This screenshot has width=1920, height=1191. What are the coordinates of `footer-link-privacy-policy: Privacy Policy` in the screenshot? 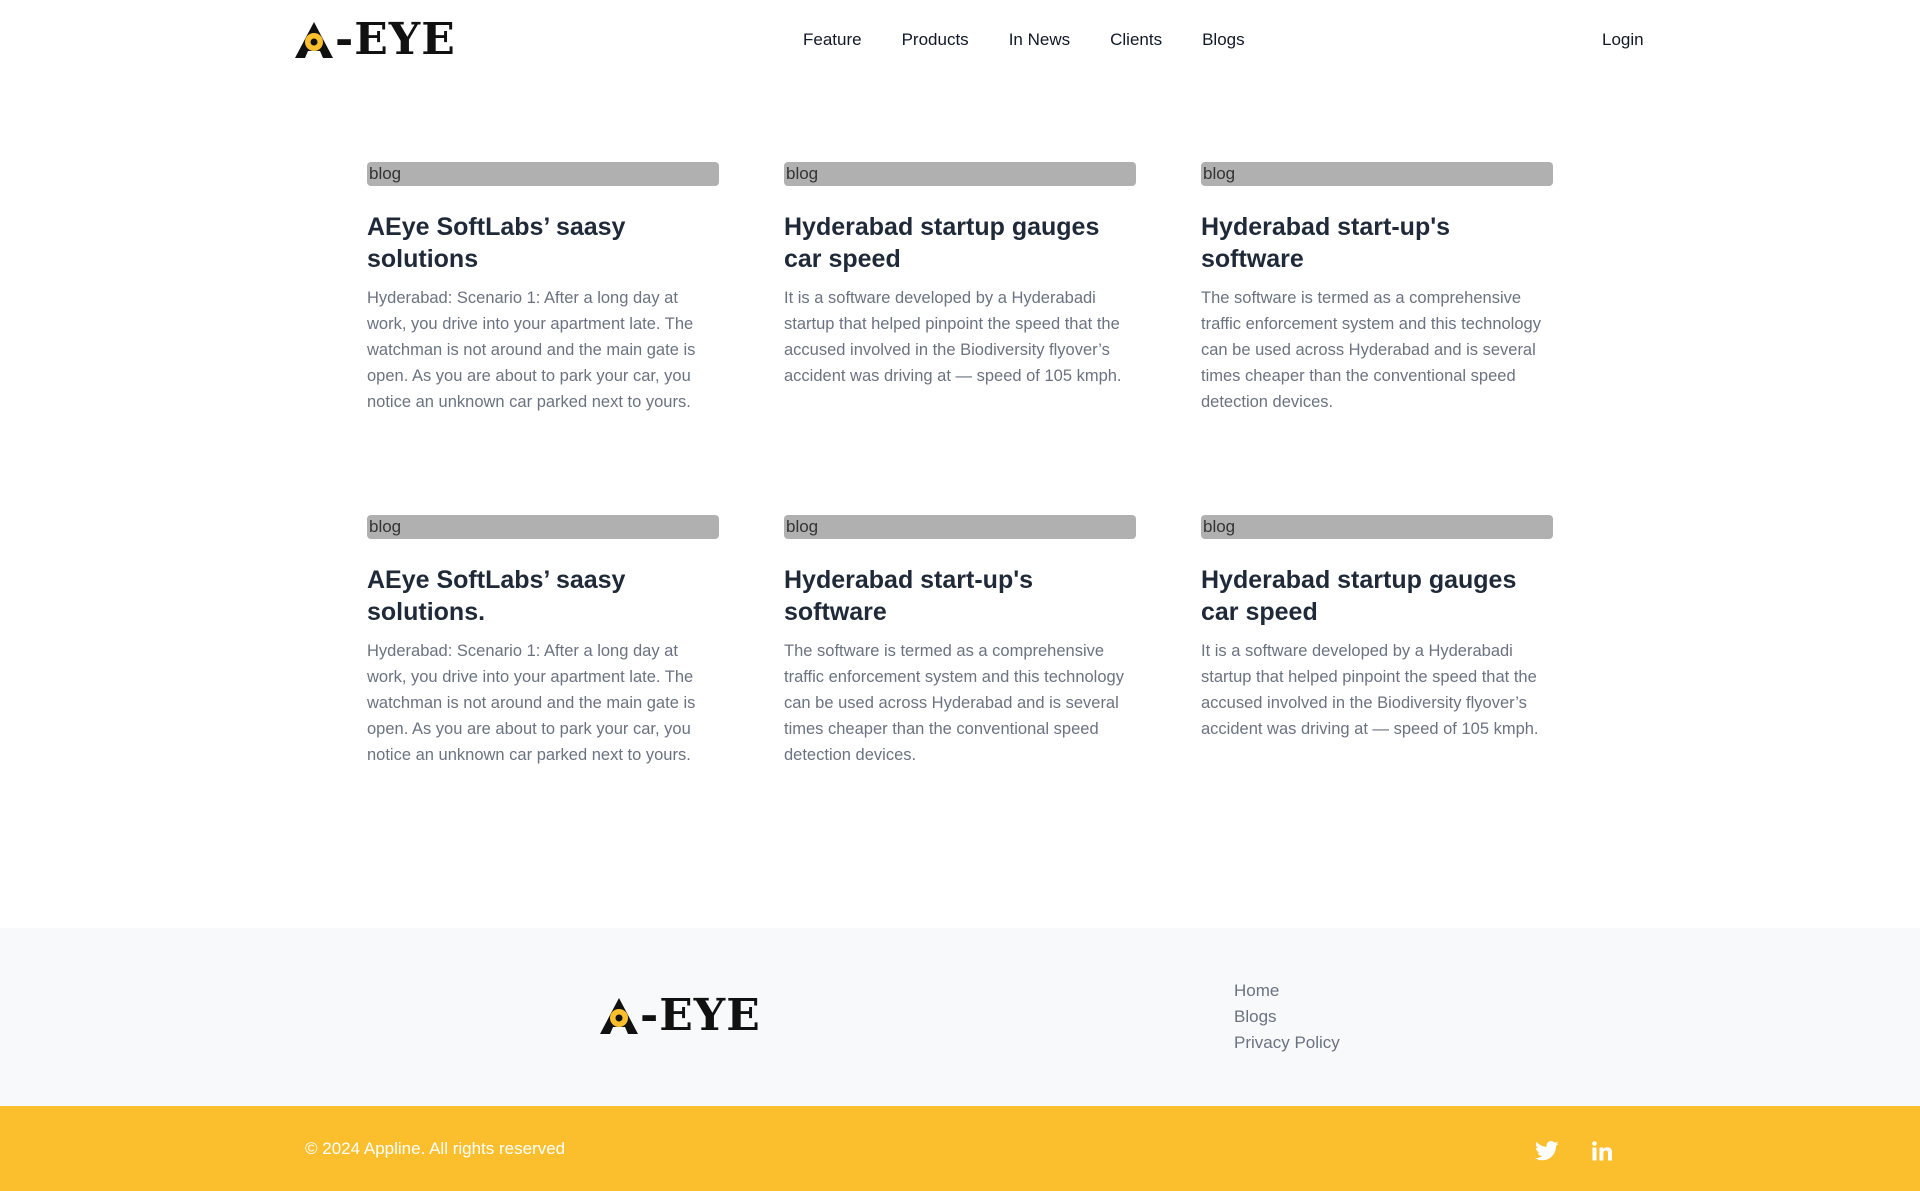 It's located at (1287, 1043).